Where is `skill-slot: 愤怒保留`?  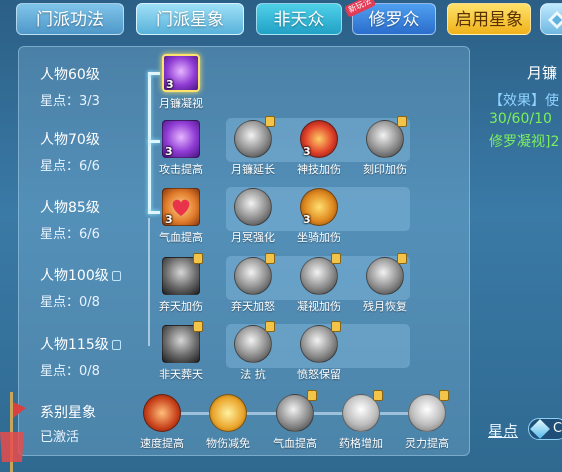
skill-slot: 愤怒保留 is located at coordinates (319, 351).